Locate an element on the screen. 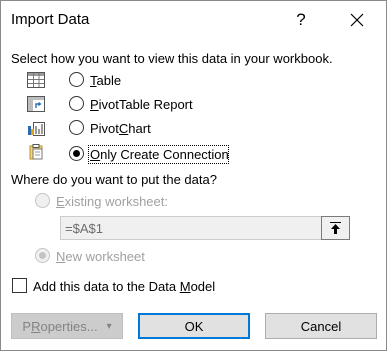 The width and height of the screenshot is (387, 351). close-button is located at coordinates (357, 20).